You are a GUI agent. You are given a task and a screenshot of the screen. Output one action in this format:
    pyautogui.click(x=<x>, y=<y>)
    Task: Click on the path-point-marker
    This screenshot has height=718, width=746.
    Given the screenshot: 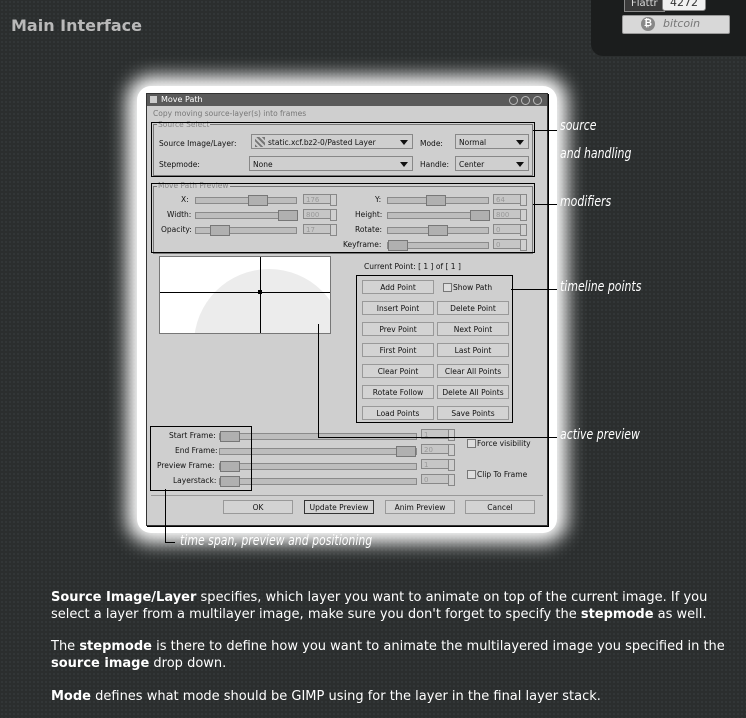 What is the action you would take?
    pyautogui.click(x=260, y=292)
    